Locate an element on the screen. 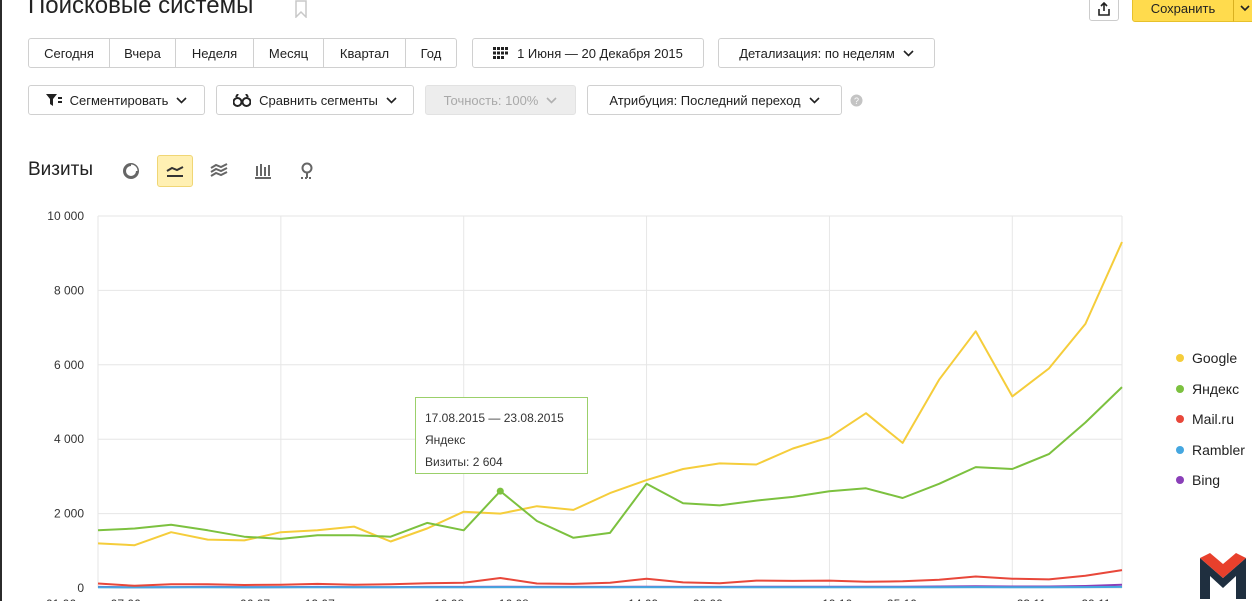 The width and height of the screenshot is (1252, 601). y-tick-label: 10 000 is located at coordinates (65, 216).